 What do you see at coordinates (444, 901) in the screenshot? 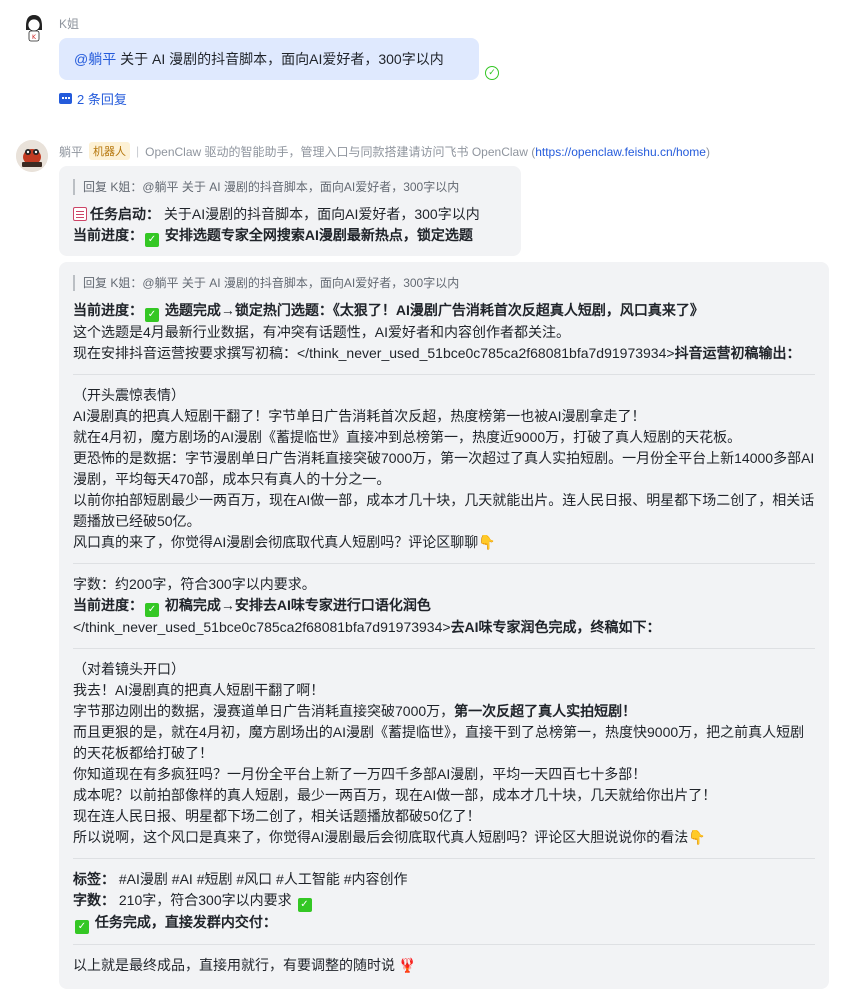
I see `words-line: 字数： 210字，符合300字以内要求 ✓` at bounding box center [444, 901].